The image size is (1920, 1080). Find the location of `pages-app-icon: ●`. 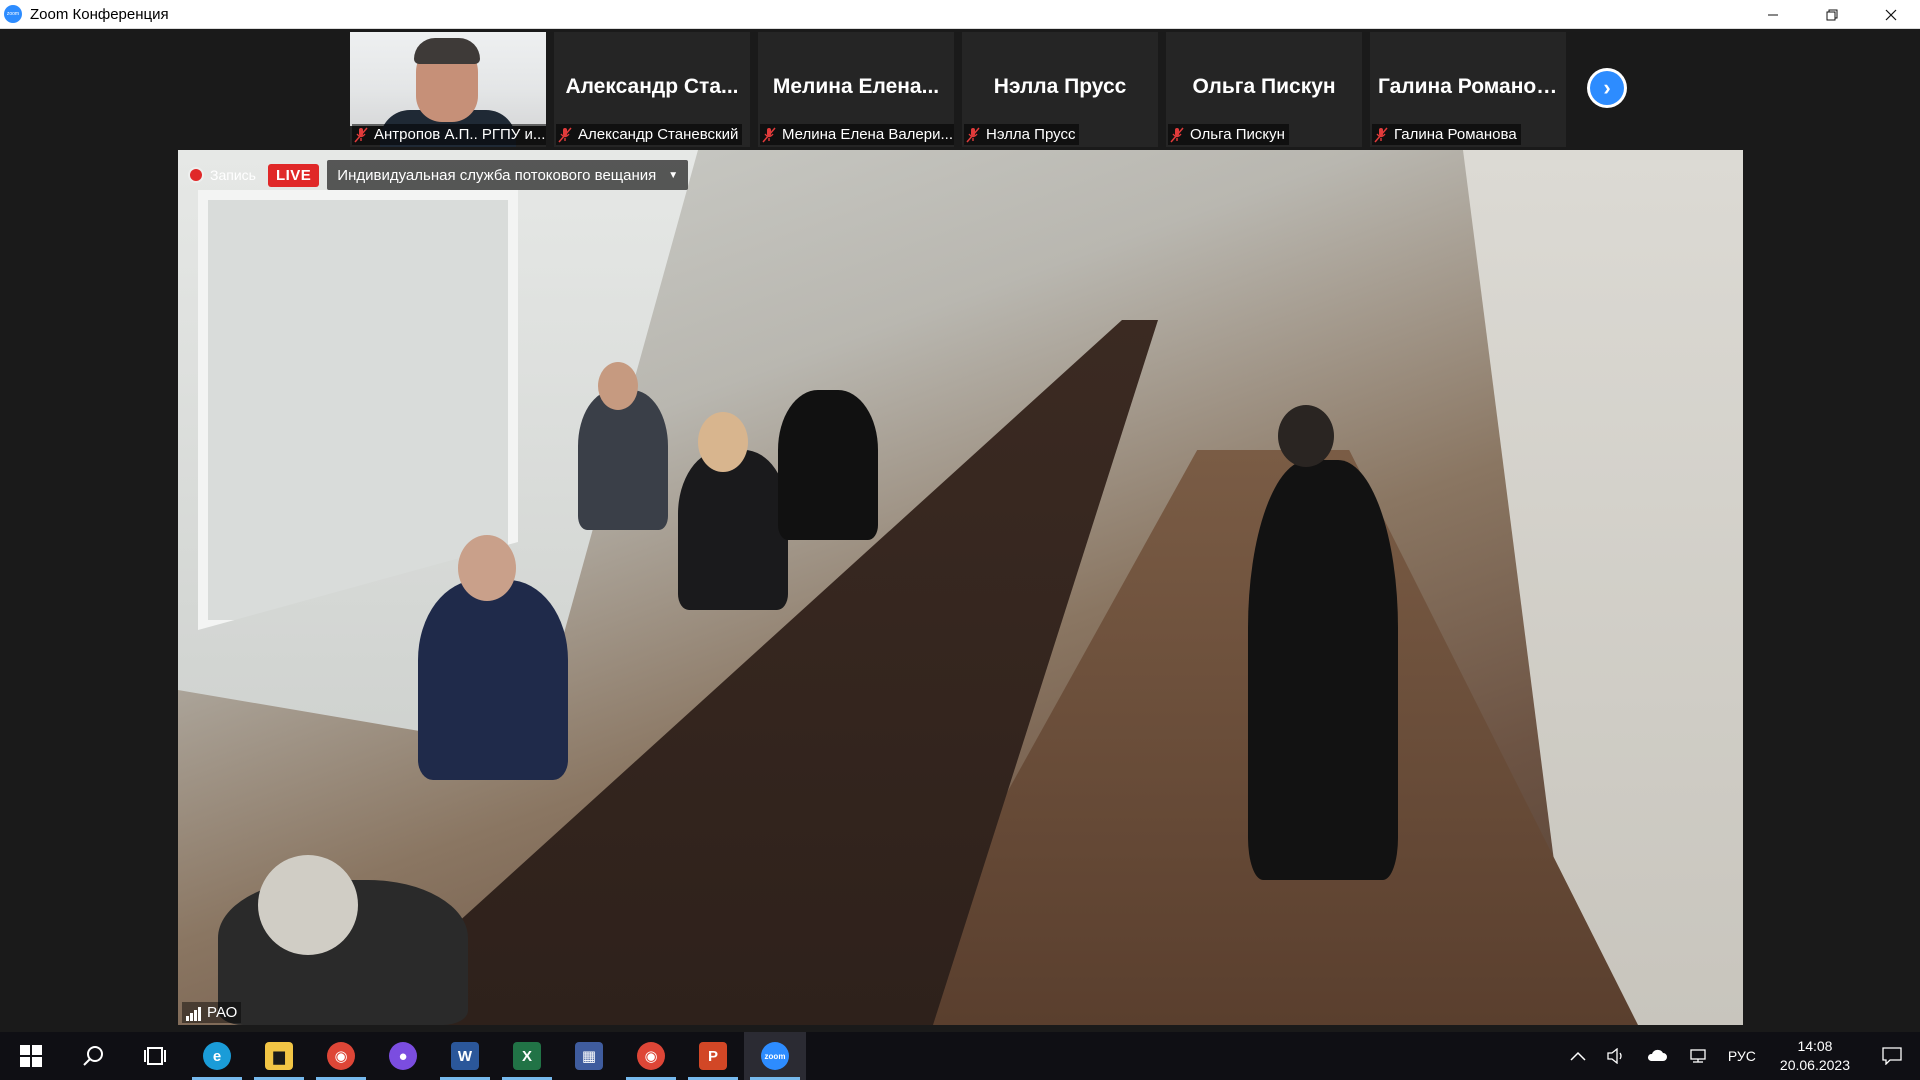

pages-app-icon: ● is located at coordinates (403, 1056).